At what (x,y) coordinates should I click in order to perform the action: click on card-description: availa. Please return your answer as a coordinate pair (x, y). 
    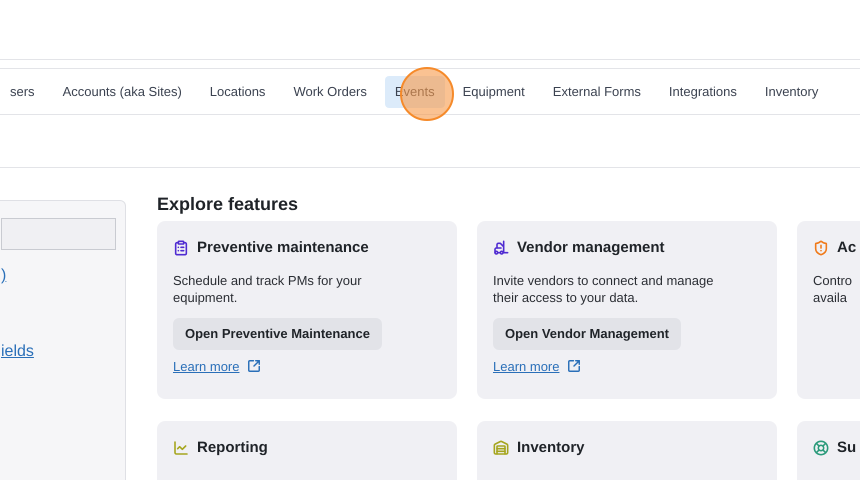
    Looking at the image, I should click on (830, 297).